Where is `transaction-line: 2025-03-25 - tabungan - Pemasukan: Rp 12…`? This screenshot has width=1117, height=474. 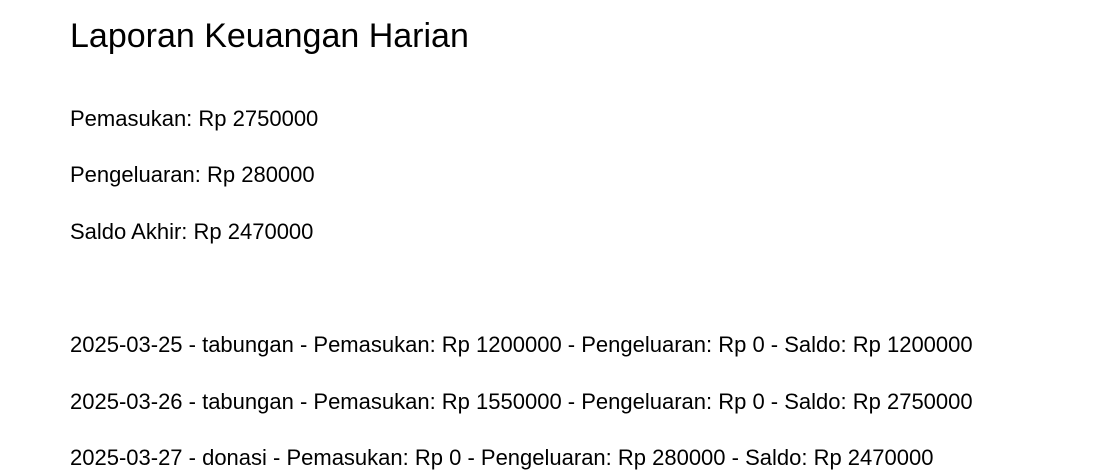 transaction-line: 2025-03-25 - tabungan - Pemasukan: Rp 12… is located at coordinates (521, 344).